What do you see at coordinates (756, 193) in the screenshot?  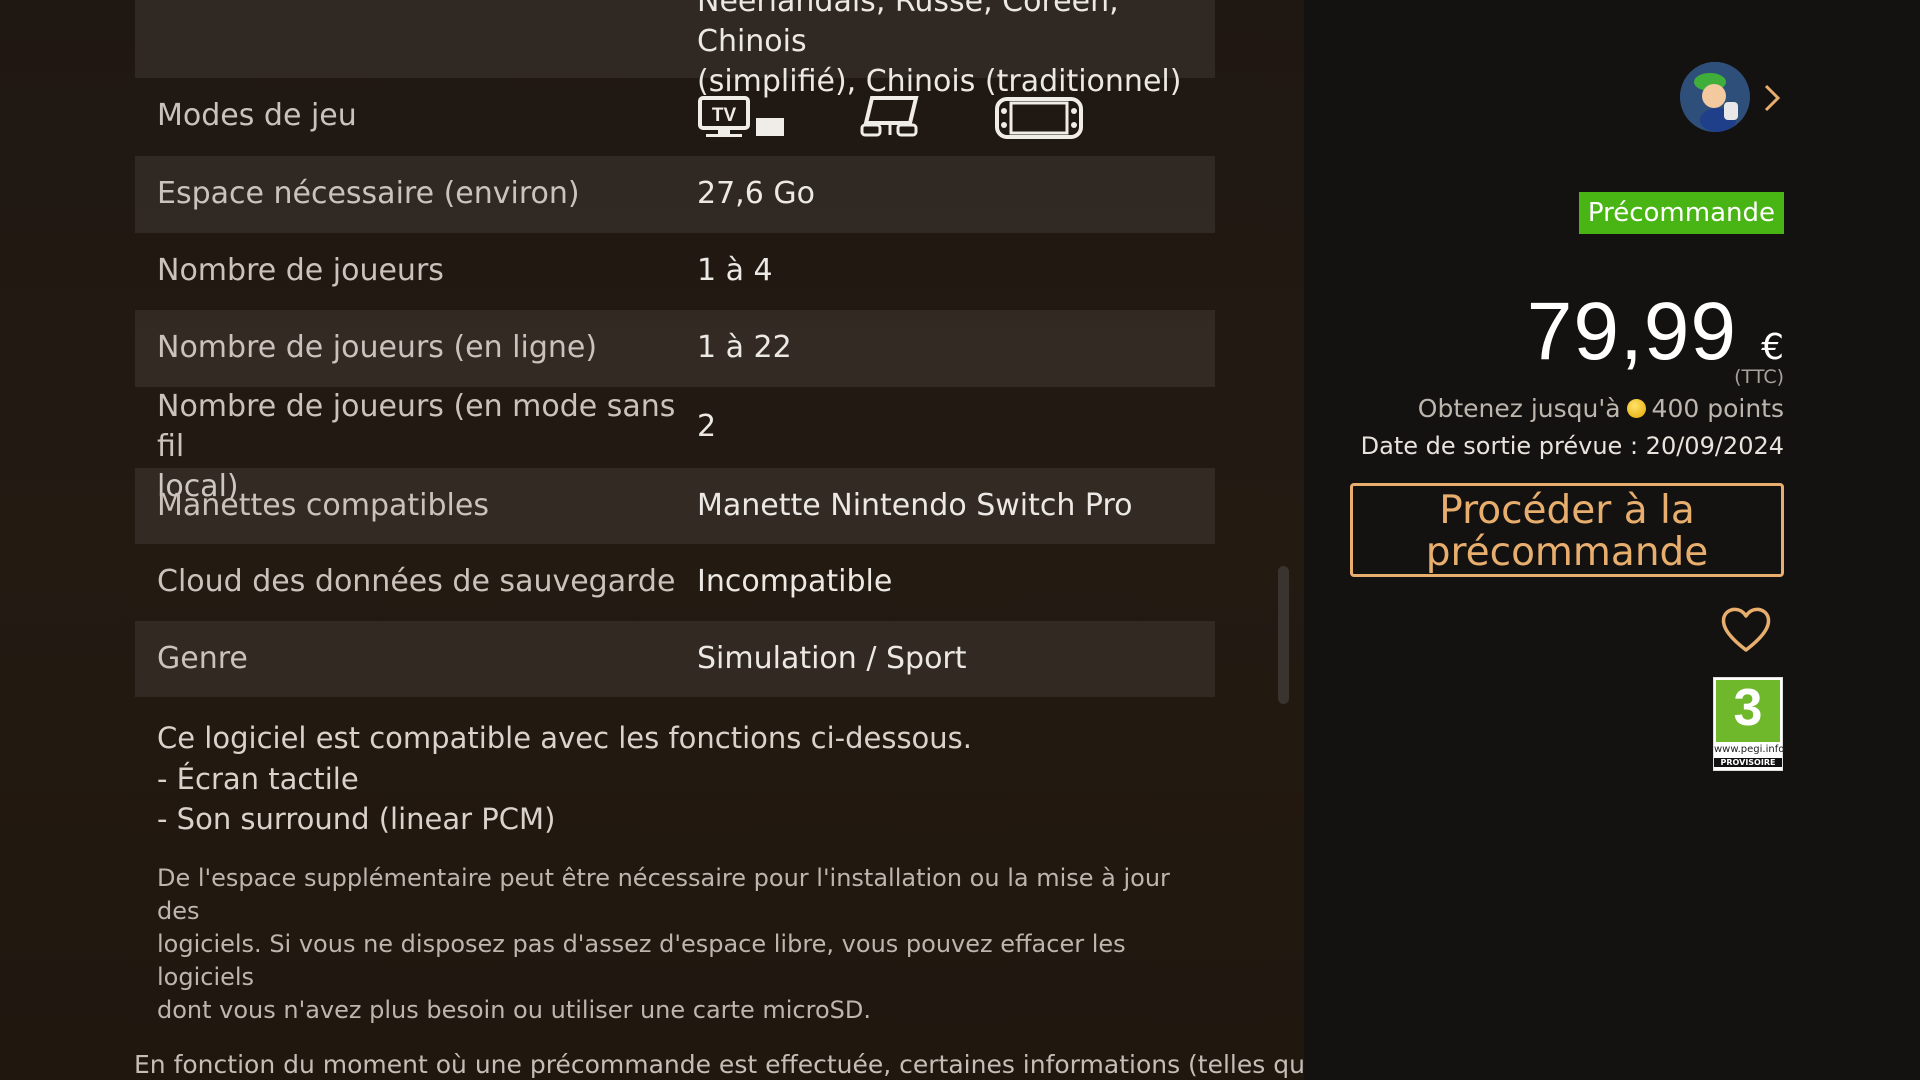 I see `row-value: 27,6 Go` at bounding box center [756, 193].